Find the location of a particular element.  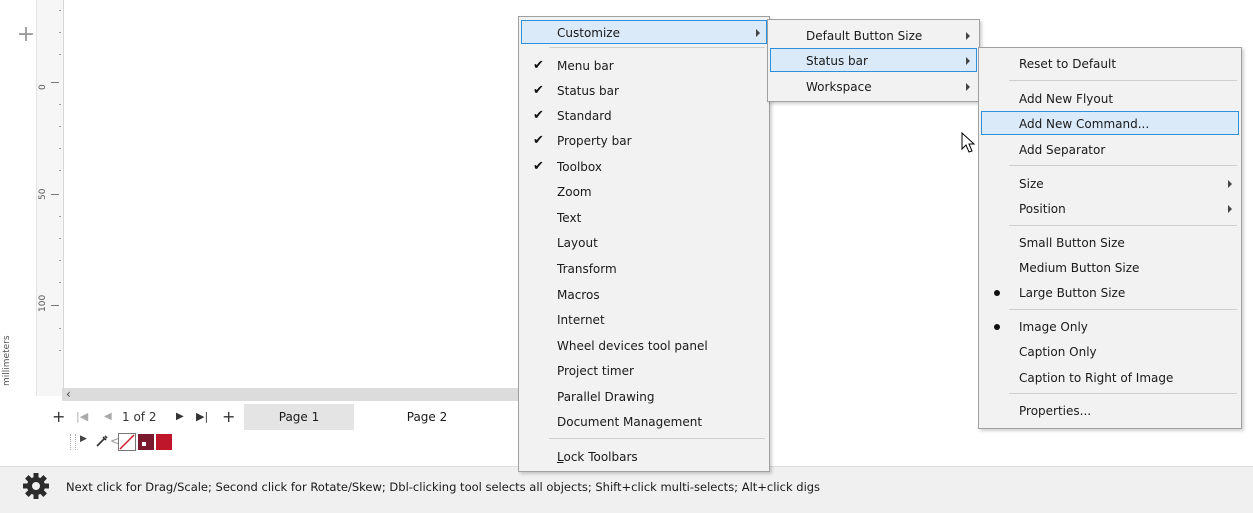

menu-item-label: Layout is located at coordinates (577, 243).